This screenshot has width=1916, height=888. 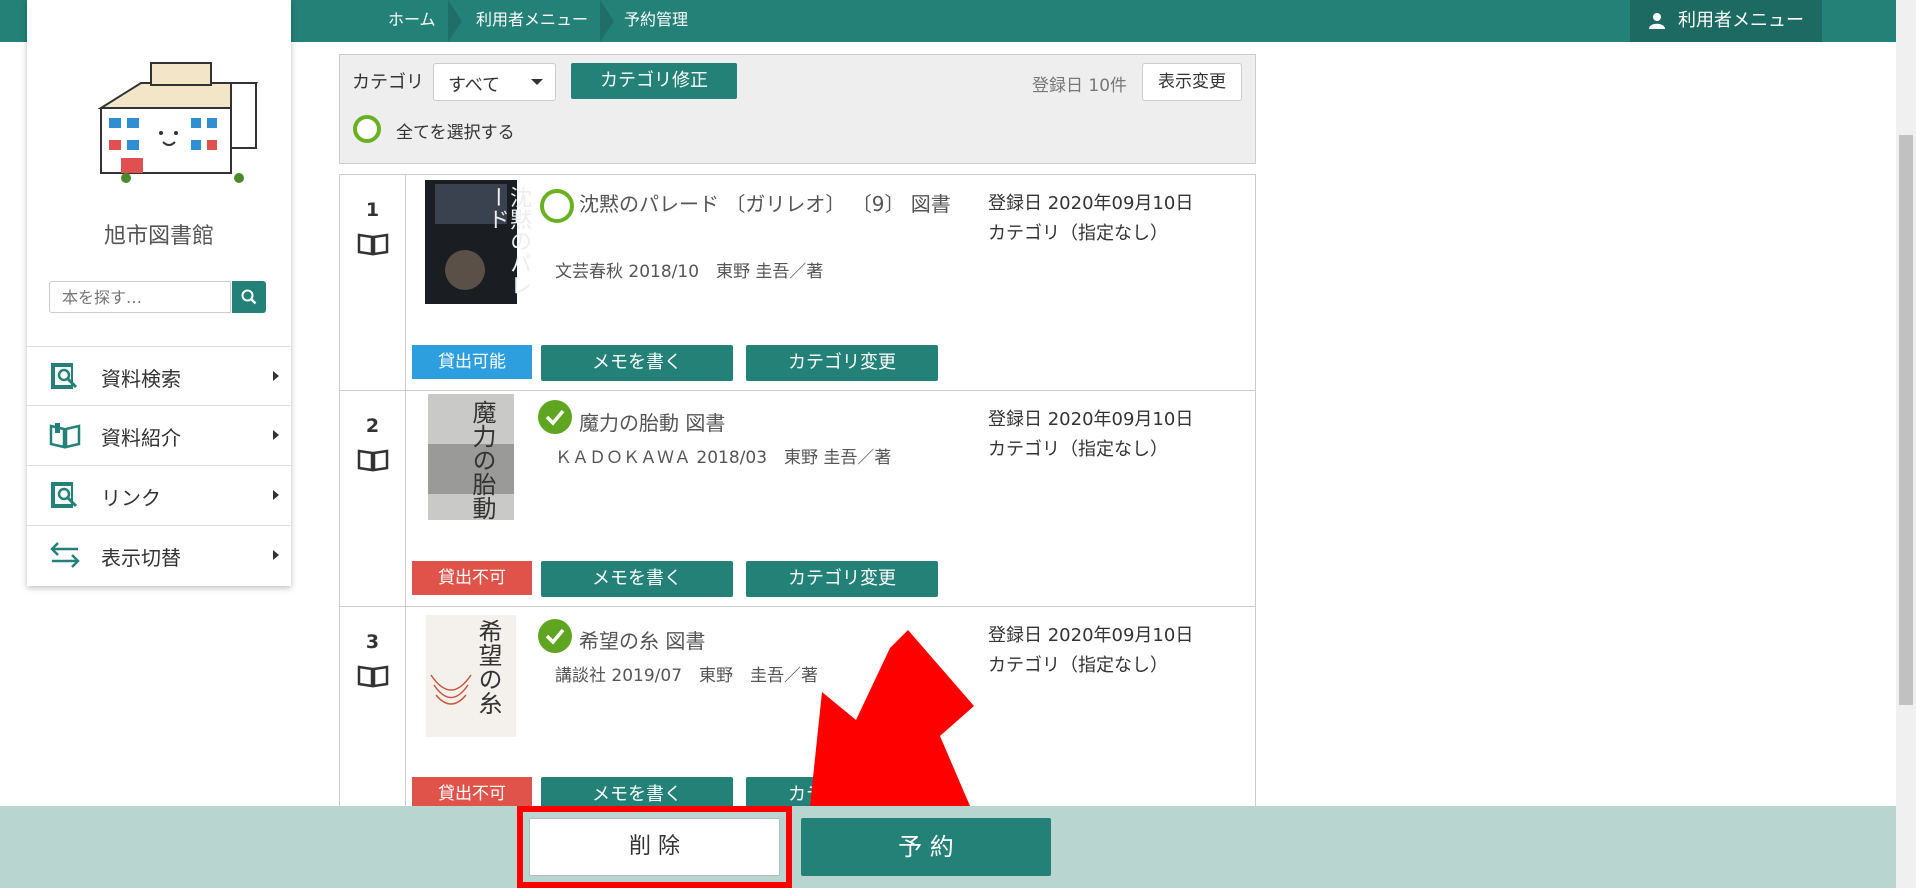 I want to click on book-cover: 魔力の胎動, so click(x=471, y=457).